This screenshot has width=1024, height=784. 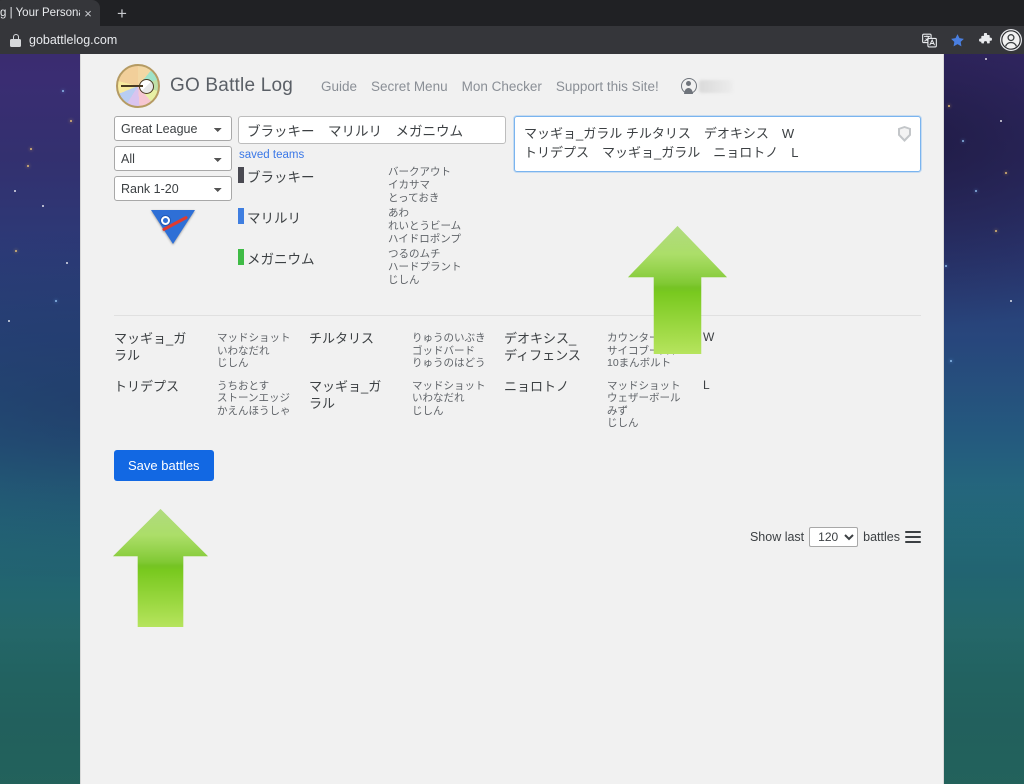 I want to click on team-member: メガニウム つるのムチ ハードプラント じしん, so click(x=373, y=267).